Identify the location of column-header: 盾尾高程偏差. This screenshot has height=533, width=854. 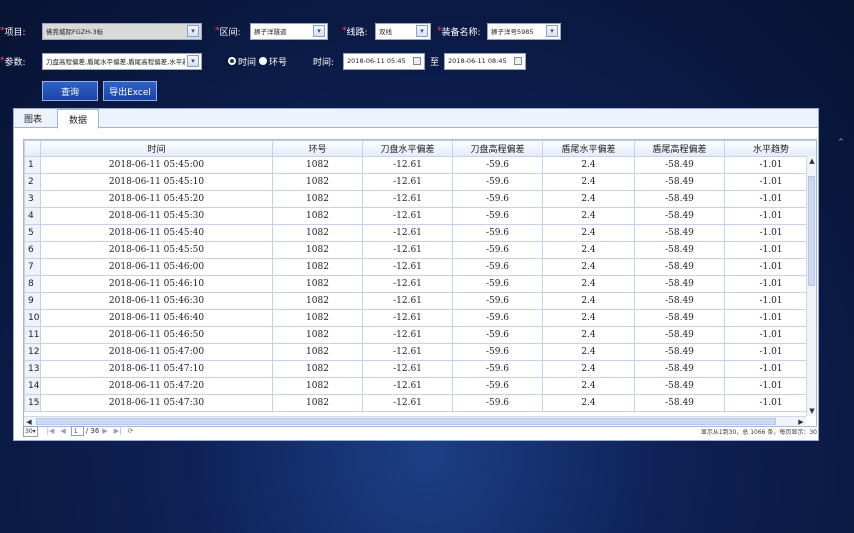
(679, 148).